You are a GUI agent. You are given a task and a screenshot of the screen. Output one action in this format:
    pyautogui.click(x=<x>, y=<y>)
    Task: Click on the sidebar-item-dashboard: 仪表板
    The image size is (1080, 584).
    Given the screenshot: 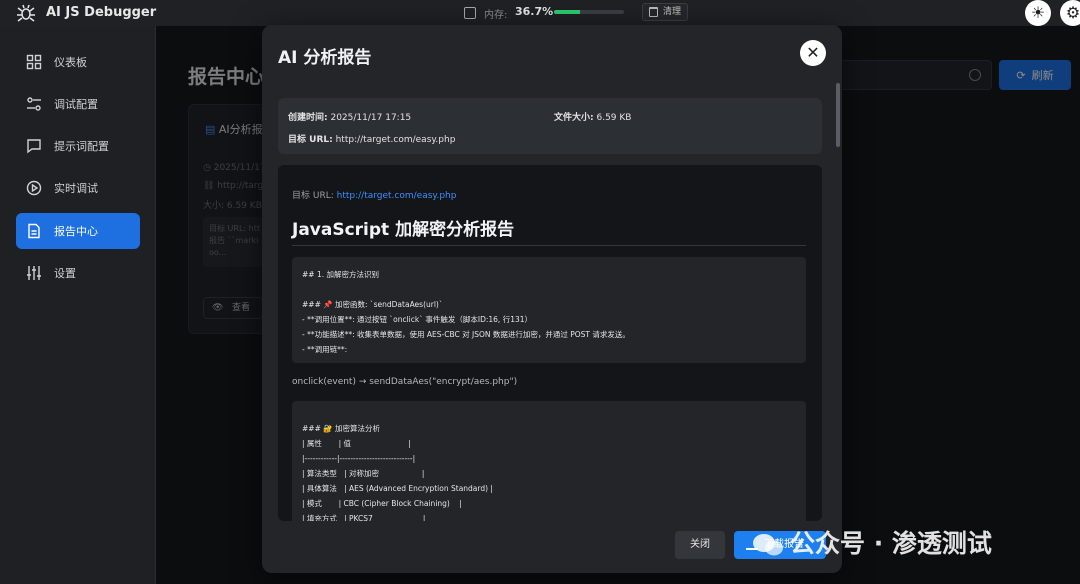 What is the action you would take?
    pyautogui.click(x=78, y=62)
    